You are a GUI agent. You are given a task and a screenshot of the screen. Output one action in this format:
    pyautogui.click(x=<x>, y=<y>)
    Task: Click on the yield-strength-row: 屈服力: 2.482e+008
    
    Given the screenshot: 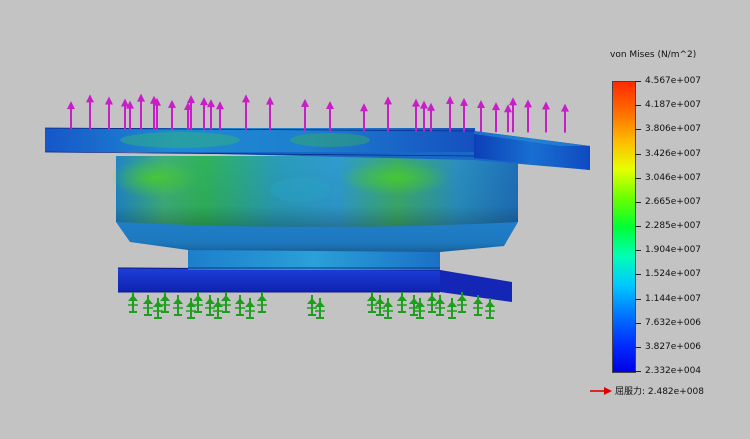 What is the action you would take?
    pyautogui.click(x=647, y=390)
    